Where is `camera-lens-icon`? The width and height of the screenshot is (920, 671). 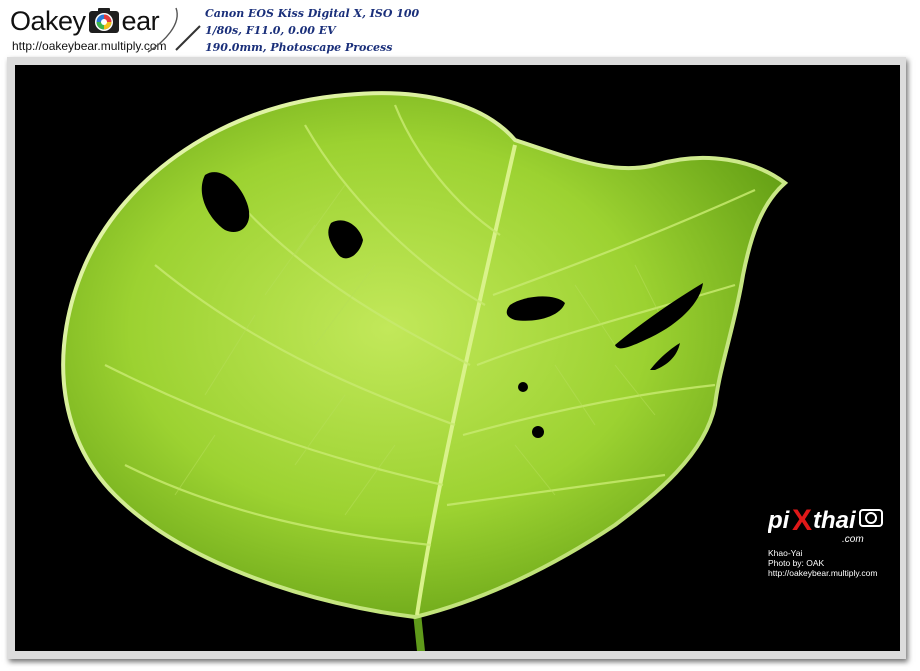
camera-lens-icon is located at coordinates (104, 21).